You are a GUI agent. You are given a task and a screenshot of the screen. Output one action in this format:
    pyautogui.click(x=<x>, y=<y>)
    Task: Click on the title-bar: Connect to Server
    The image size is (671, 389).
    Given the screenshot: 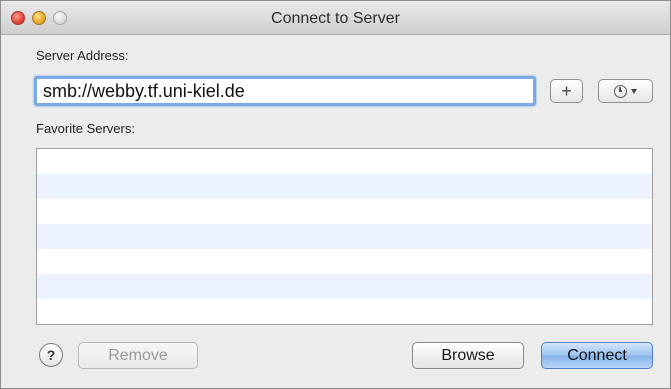 What is the action you would take?
    pyautogui.click(x=335, y=18)
    